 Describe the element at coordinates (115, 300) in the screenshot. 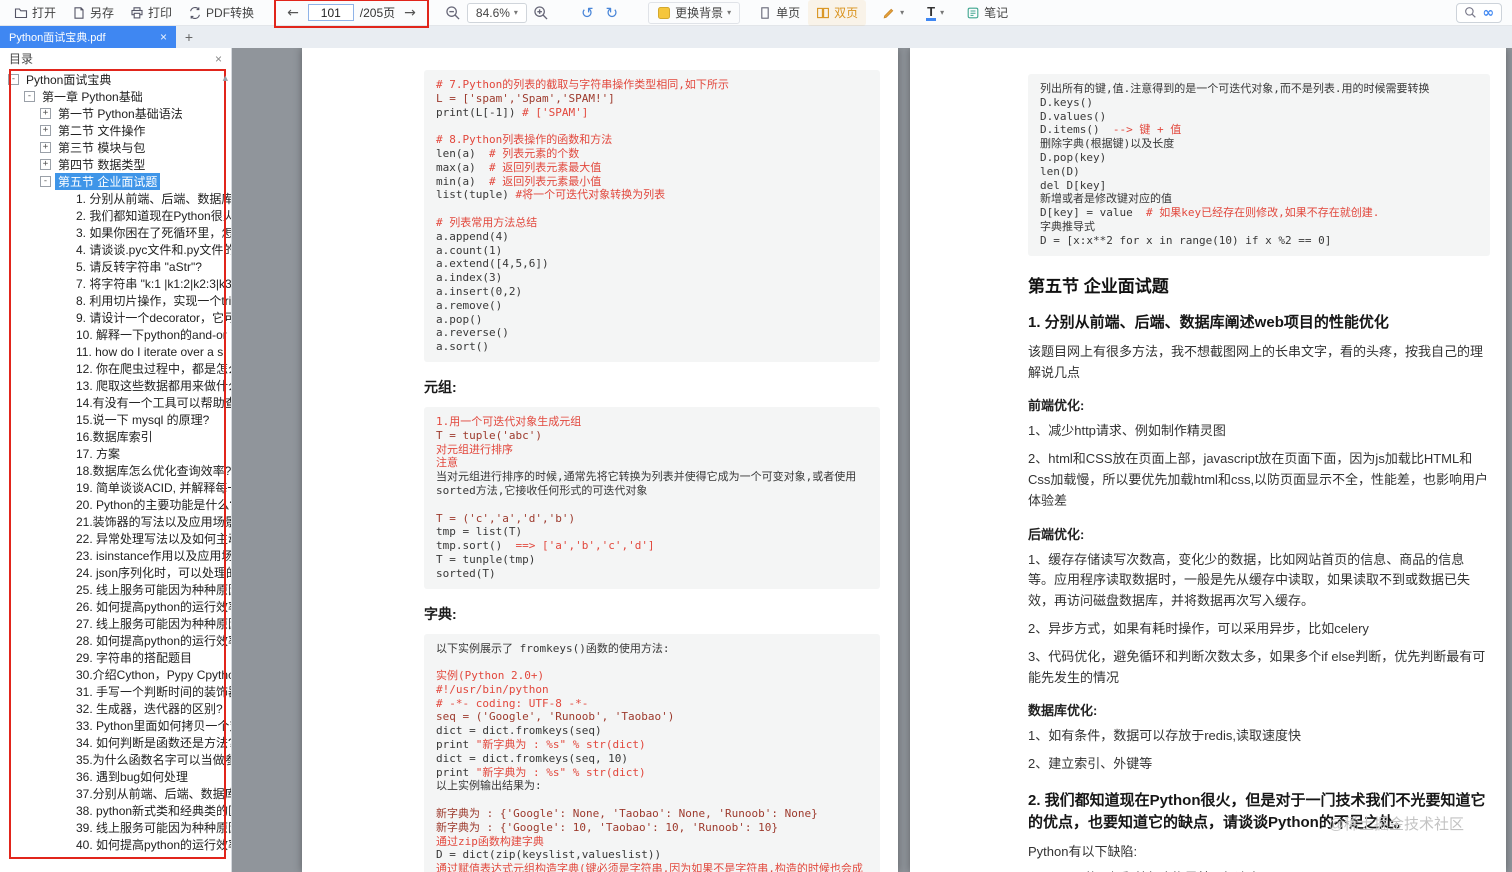

I see `toc-item: 8. 利用切片操作，实现一个trim` at that location.